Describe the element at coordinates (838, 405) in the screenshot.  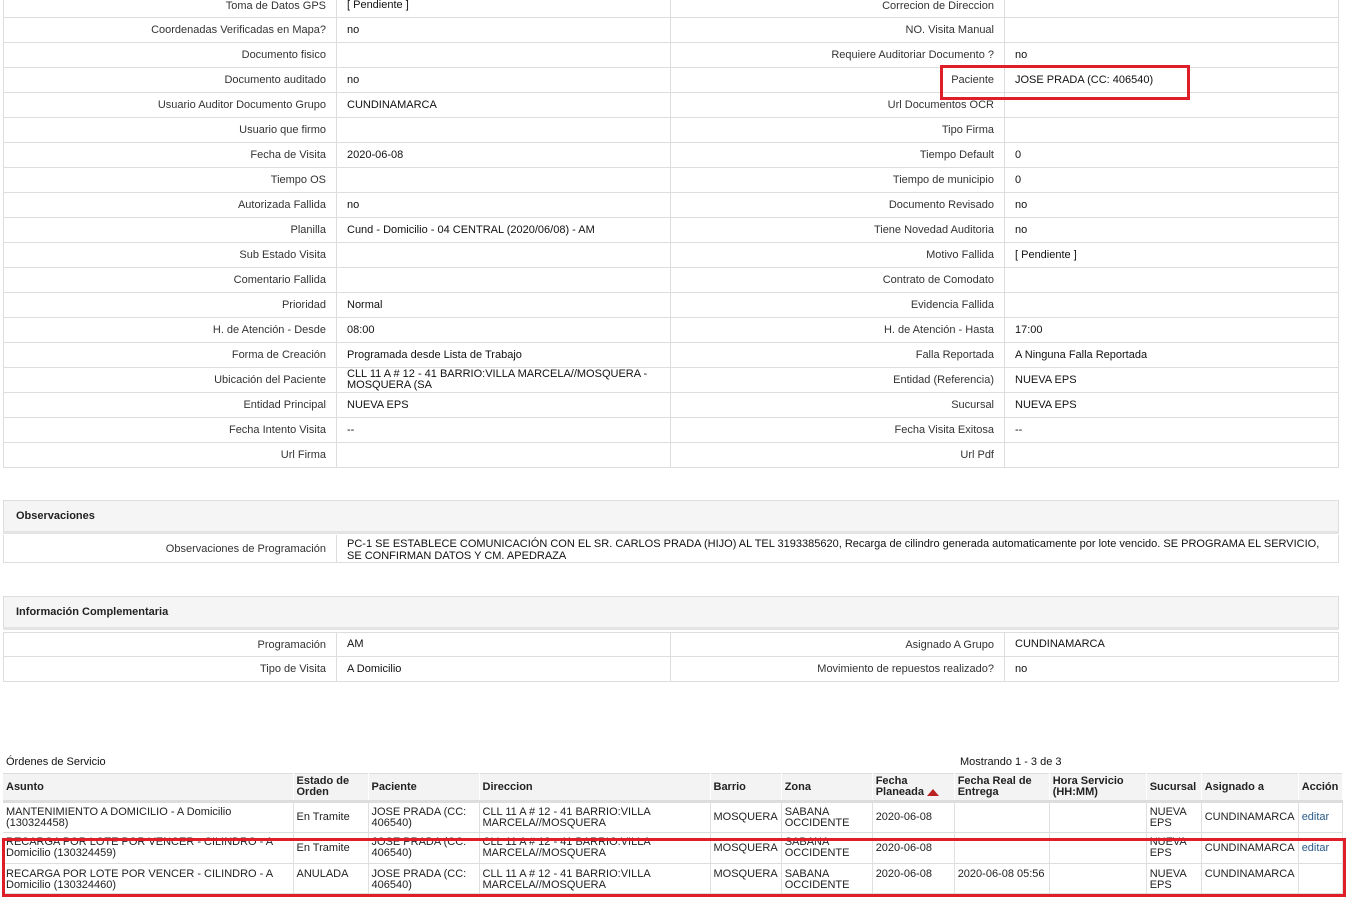
I see `label-sucursal: Sucursal` at that location.